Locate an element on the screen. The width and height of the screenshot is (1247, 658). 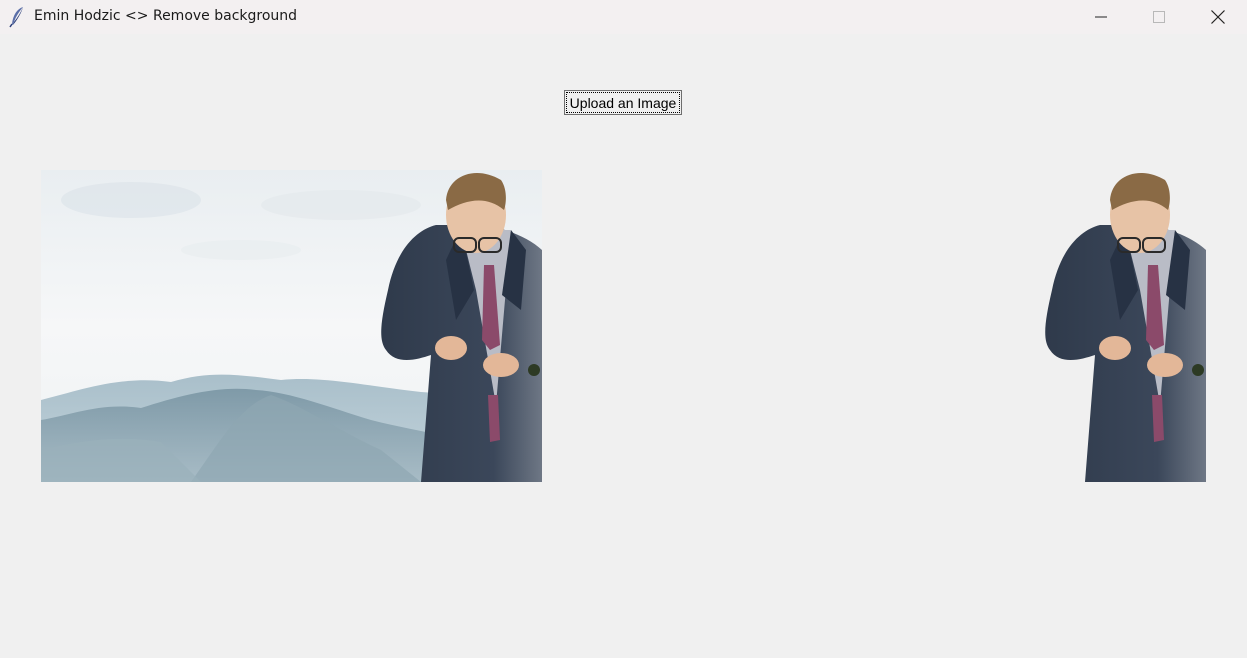
title-bar: Emin Hodzic <> Remove background is located at coordinates (623, 17).